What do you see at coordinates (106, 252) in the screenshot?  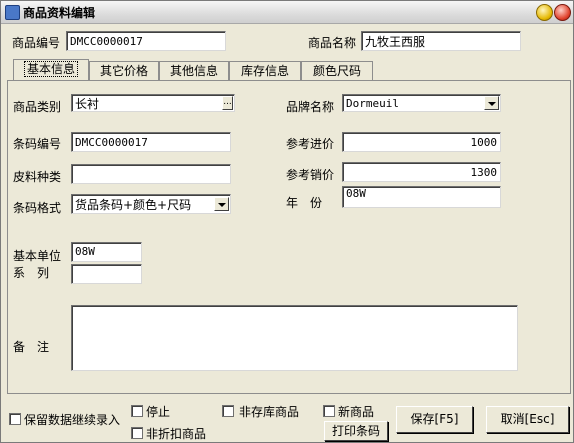 I see `base-unit-input: 08W` at bounding box center [106, 252].